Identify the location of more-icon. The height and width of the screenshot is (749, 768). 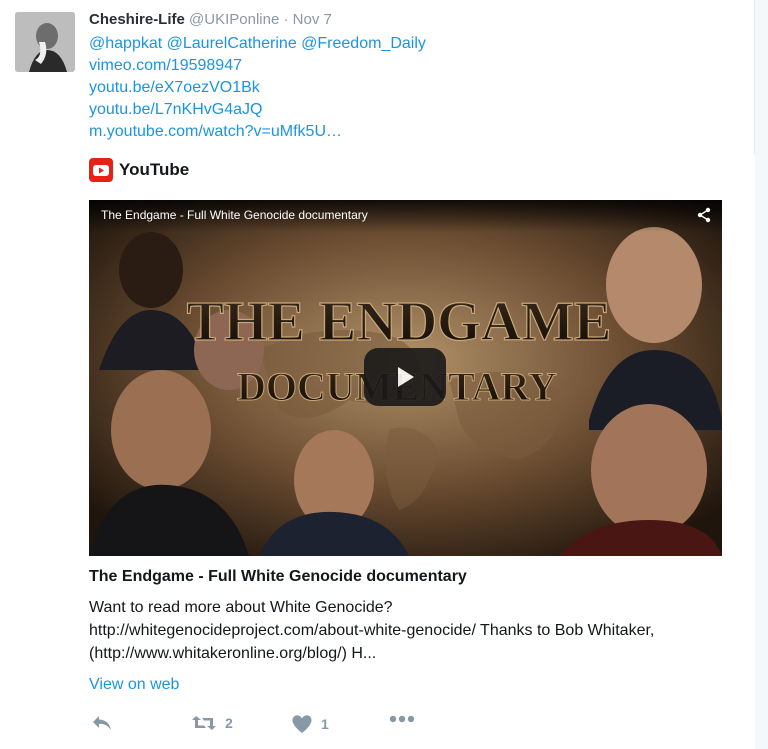
(402, 719).